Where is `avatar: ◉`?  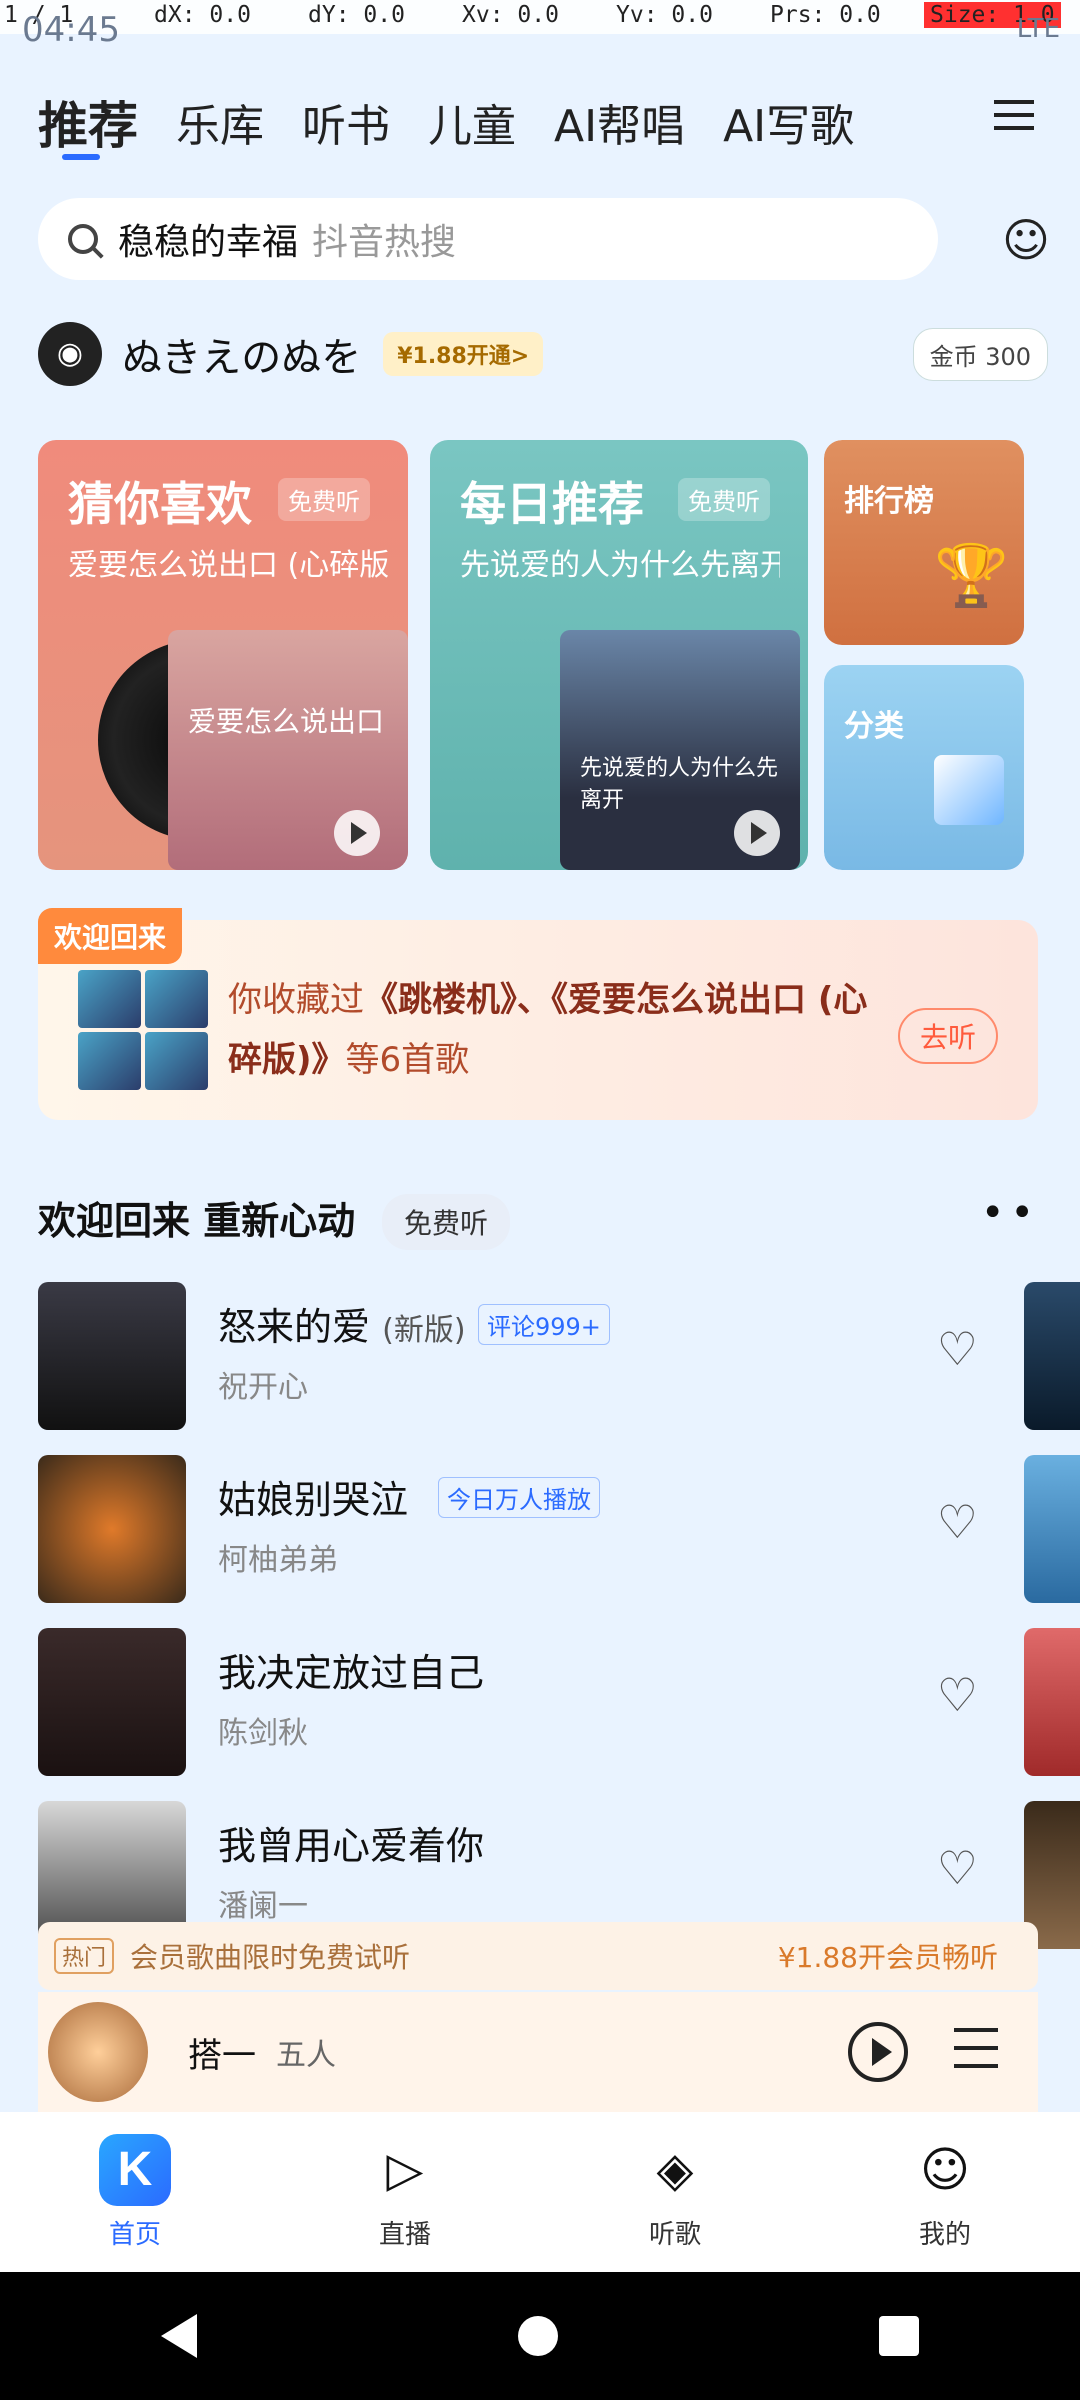 avatar: ◉ is located at coordinates (70, 354).